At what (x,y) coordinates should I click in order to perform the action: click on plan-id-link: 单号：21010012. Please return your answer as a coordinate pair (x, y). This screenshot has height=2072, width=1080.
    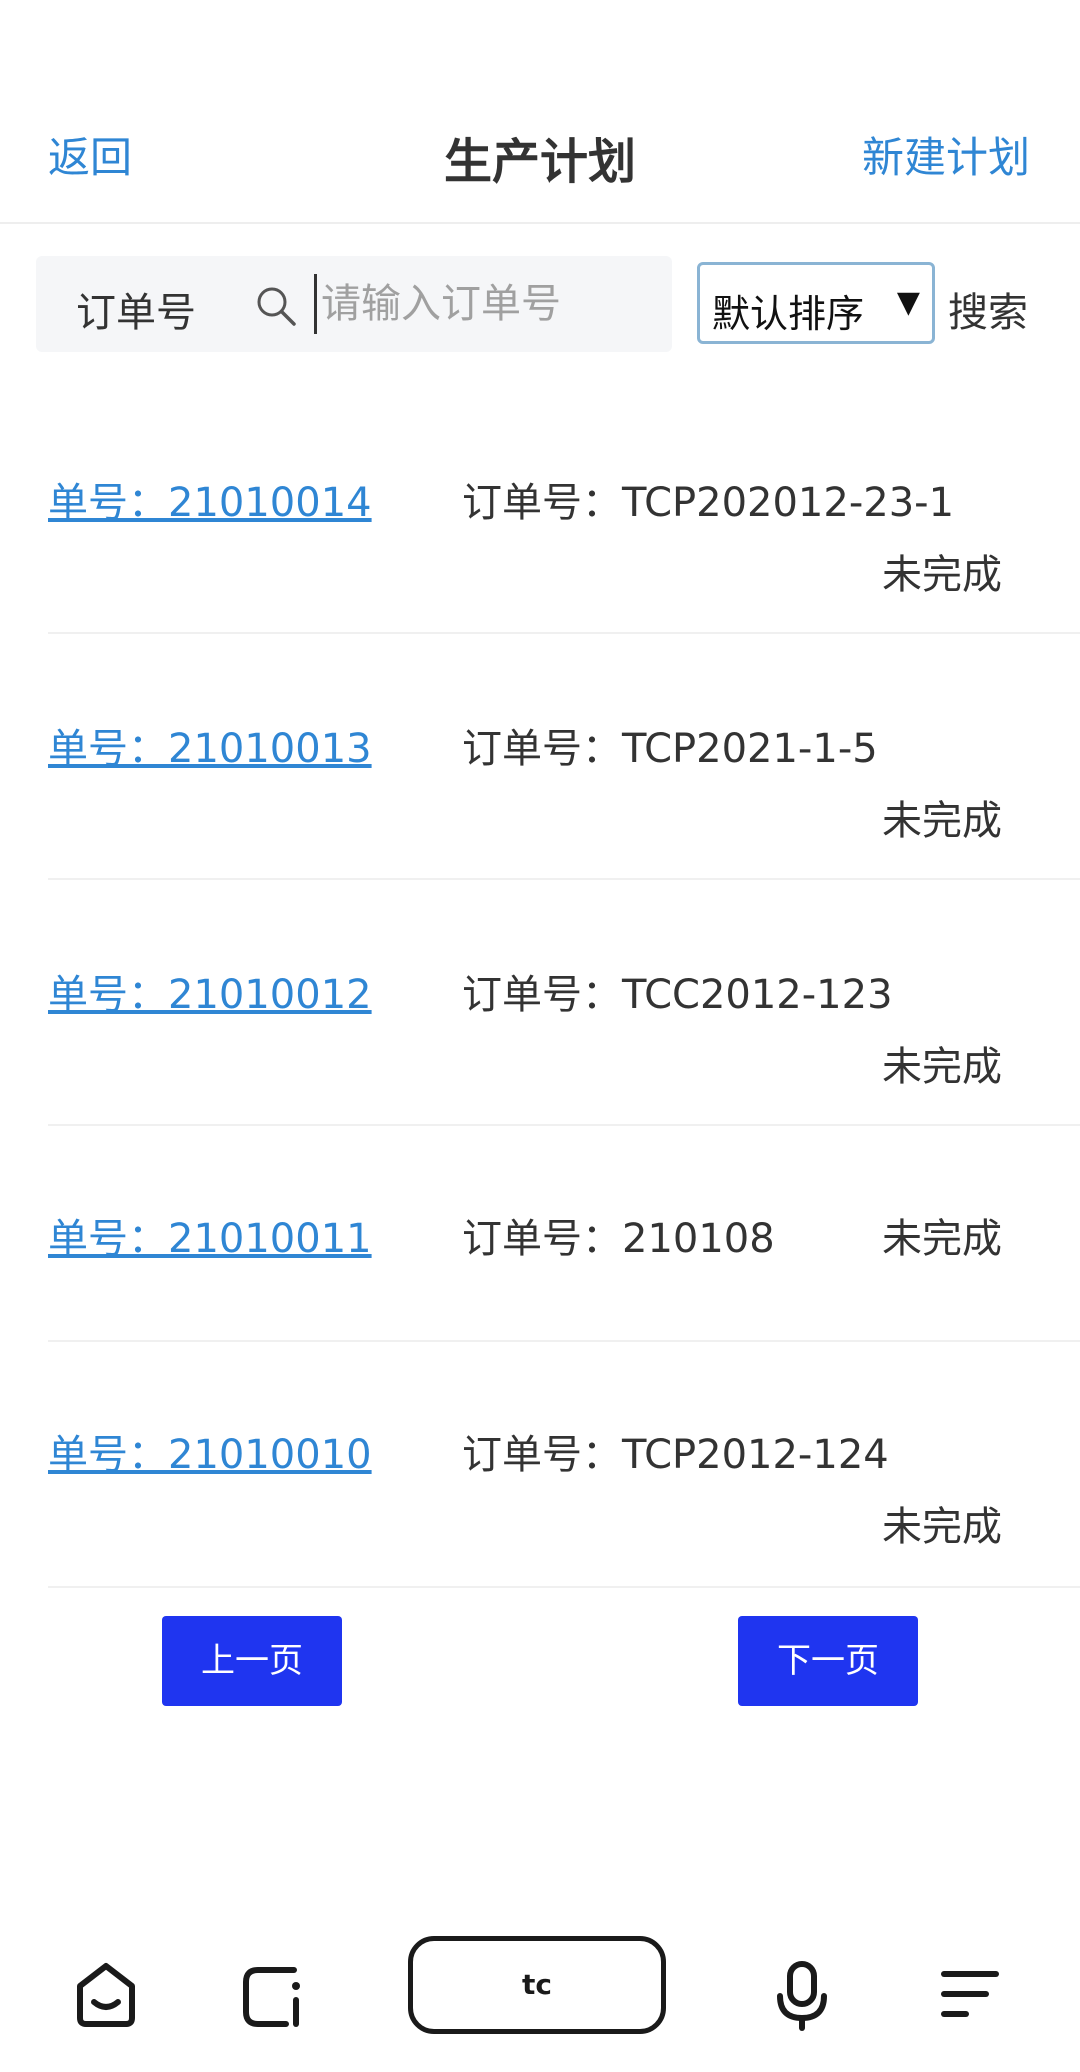
    Looking at the image, I should click on (210, 991).